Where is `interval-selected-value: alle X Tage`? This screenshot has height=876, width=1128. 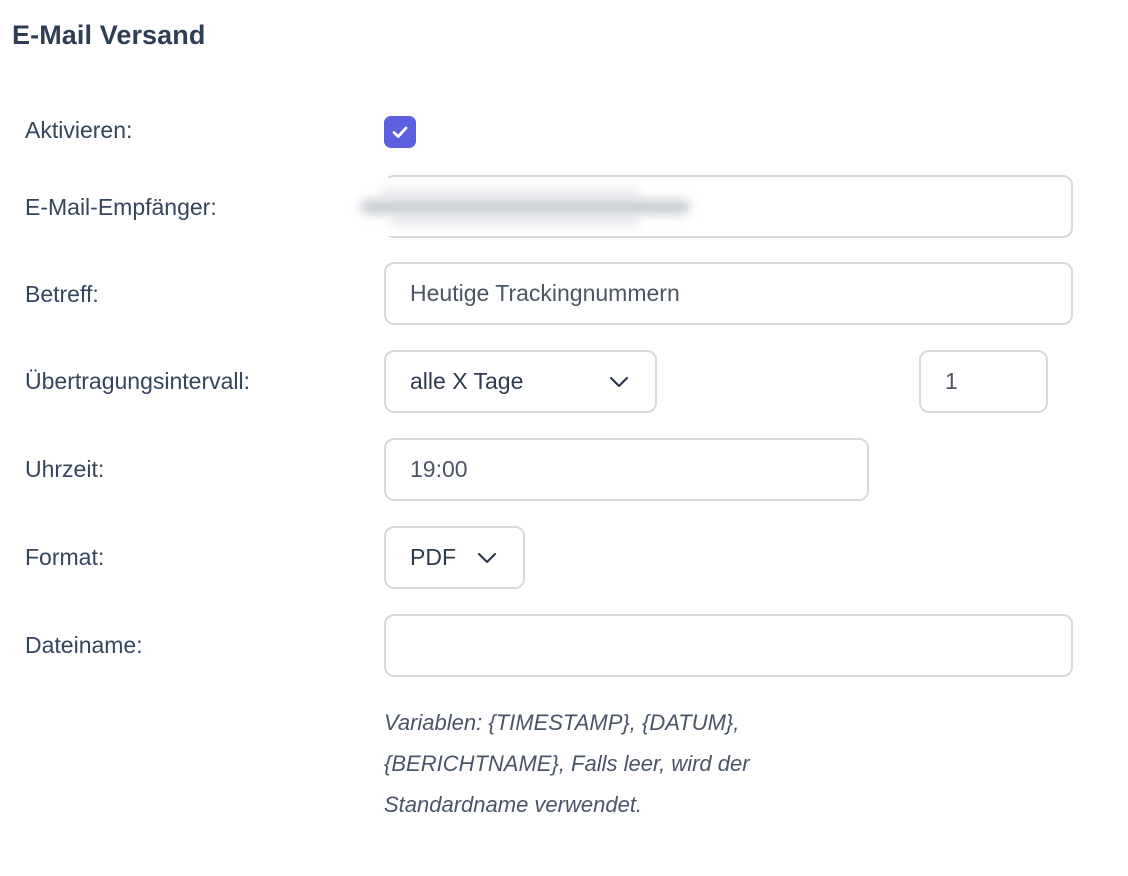 interval-selected-value: alle X Tage is located at coordinates (467, 381).